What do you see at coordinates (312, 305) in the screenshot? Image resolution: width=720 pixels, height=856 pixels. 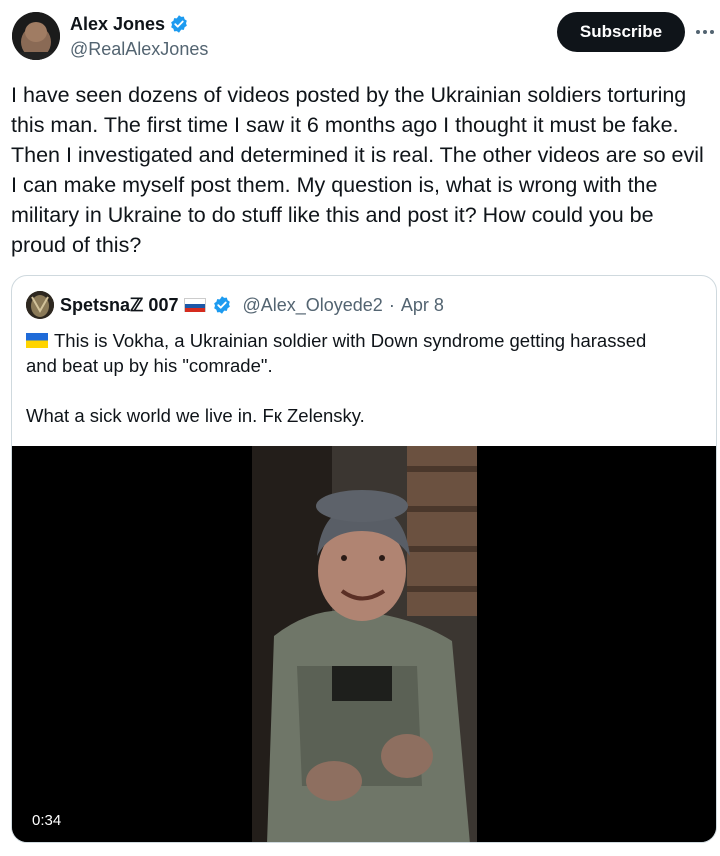 I see `quote-author-handle: @Alex_Oloyede2` at bounding box center [312, 305].